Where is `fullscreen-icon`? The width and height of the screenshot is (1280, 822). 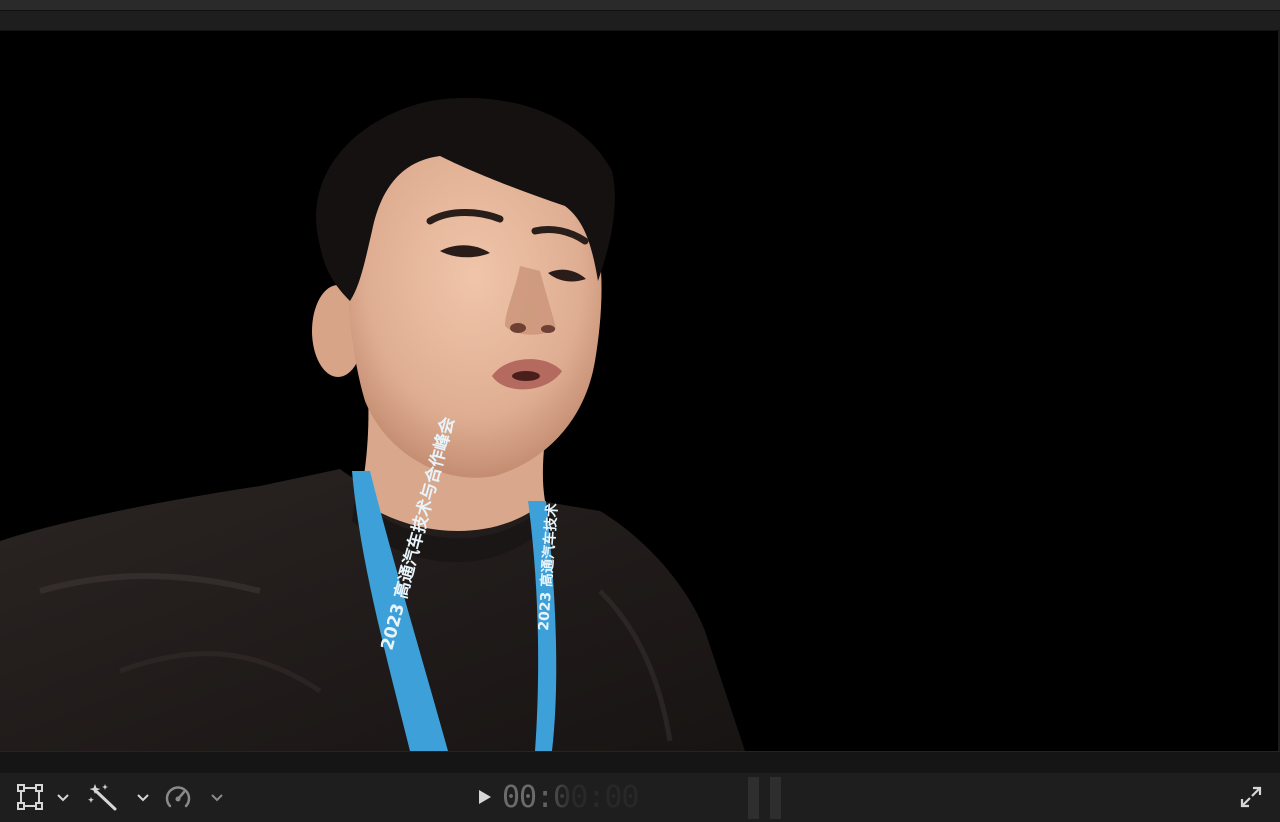 fullscreen-icon is located at coordinates (1251, 797).